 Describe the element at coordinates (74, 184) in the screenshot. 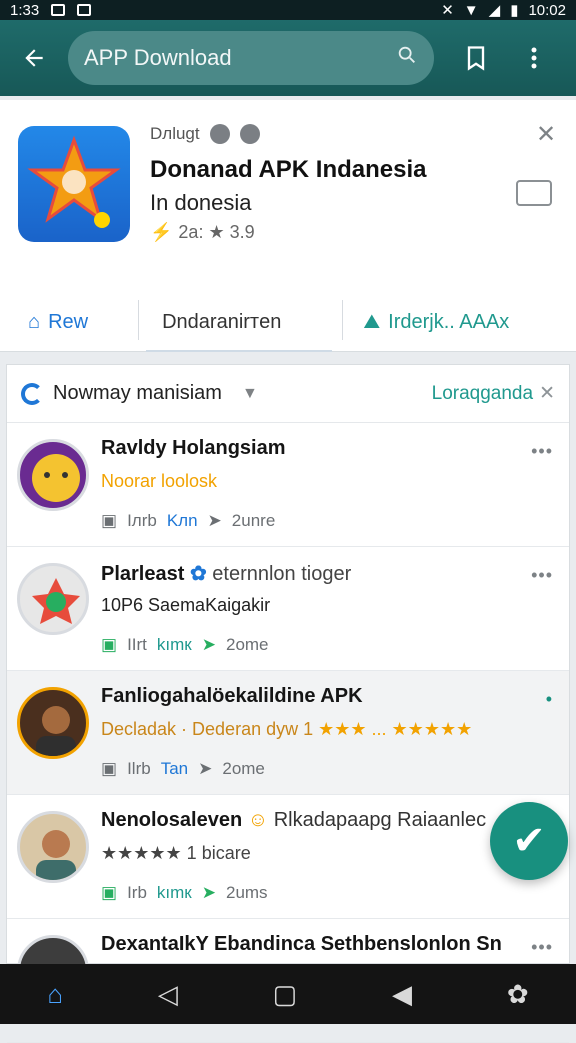

I see `app-logo` at that location.